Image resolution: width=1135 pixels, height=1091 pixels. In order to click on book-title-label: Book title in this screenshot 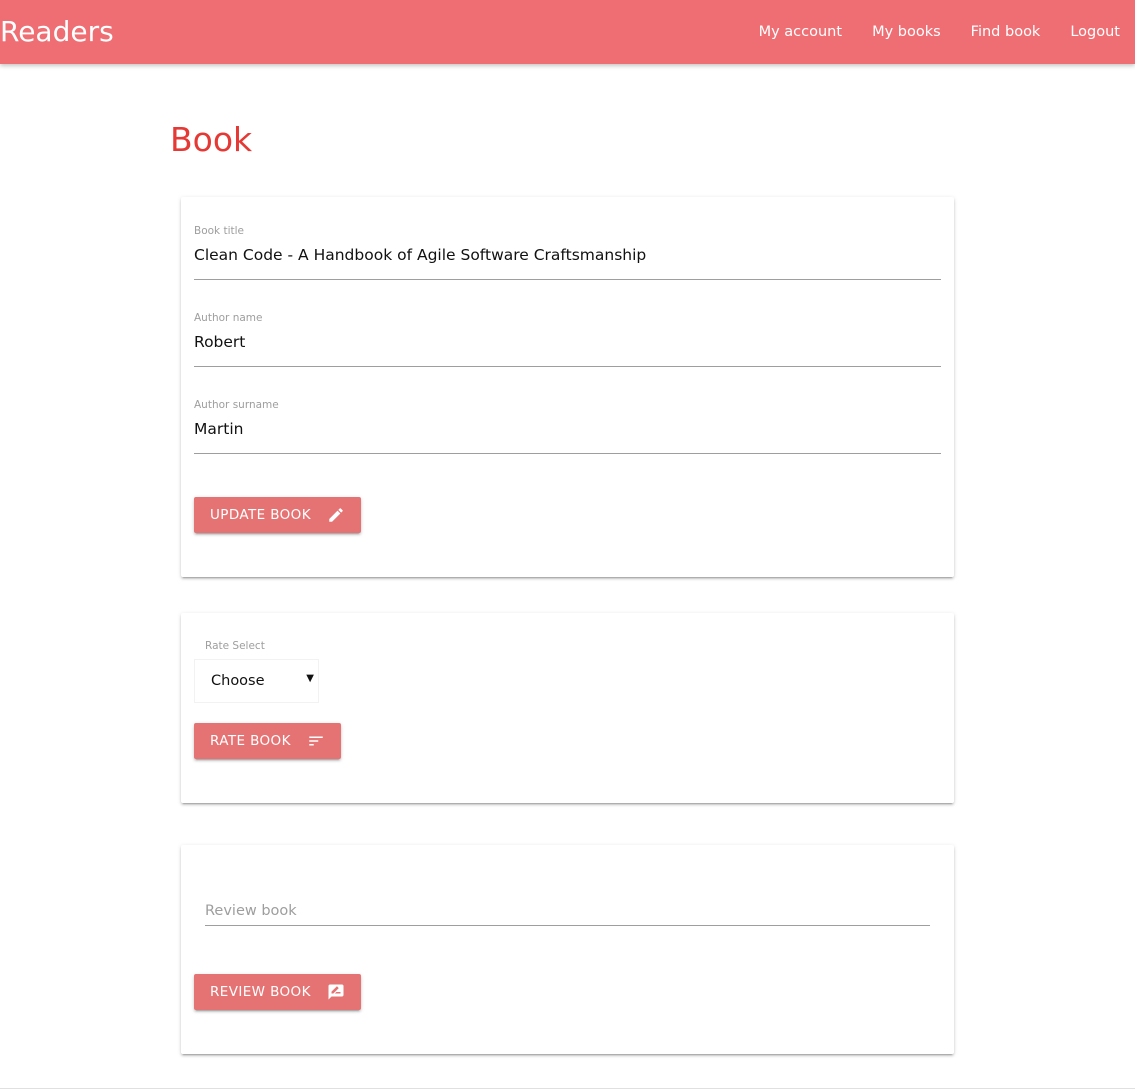, I will do `click(219, 231)`.